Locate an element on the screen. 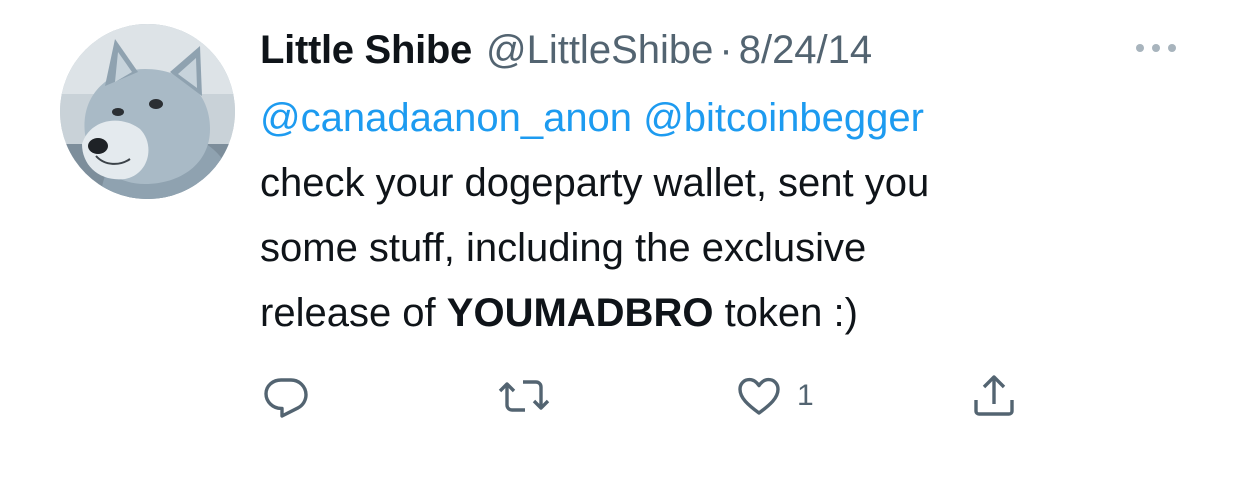 This screenshot has width=1242, height=504. reply-icon is located at coordinates (286, 398).